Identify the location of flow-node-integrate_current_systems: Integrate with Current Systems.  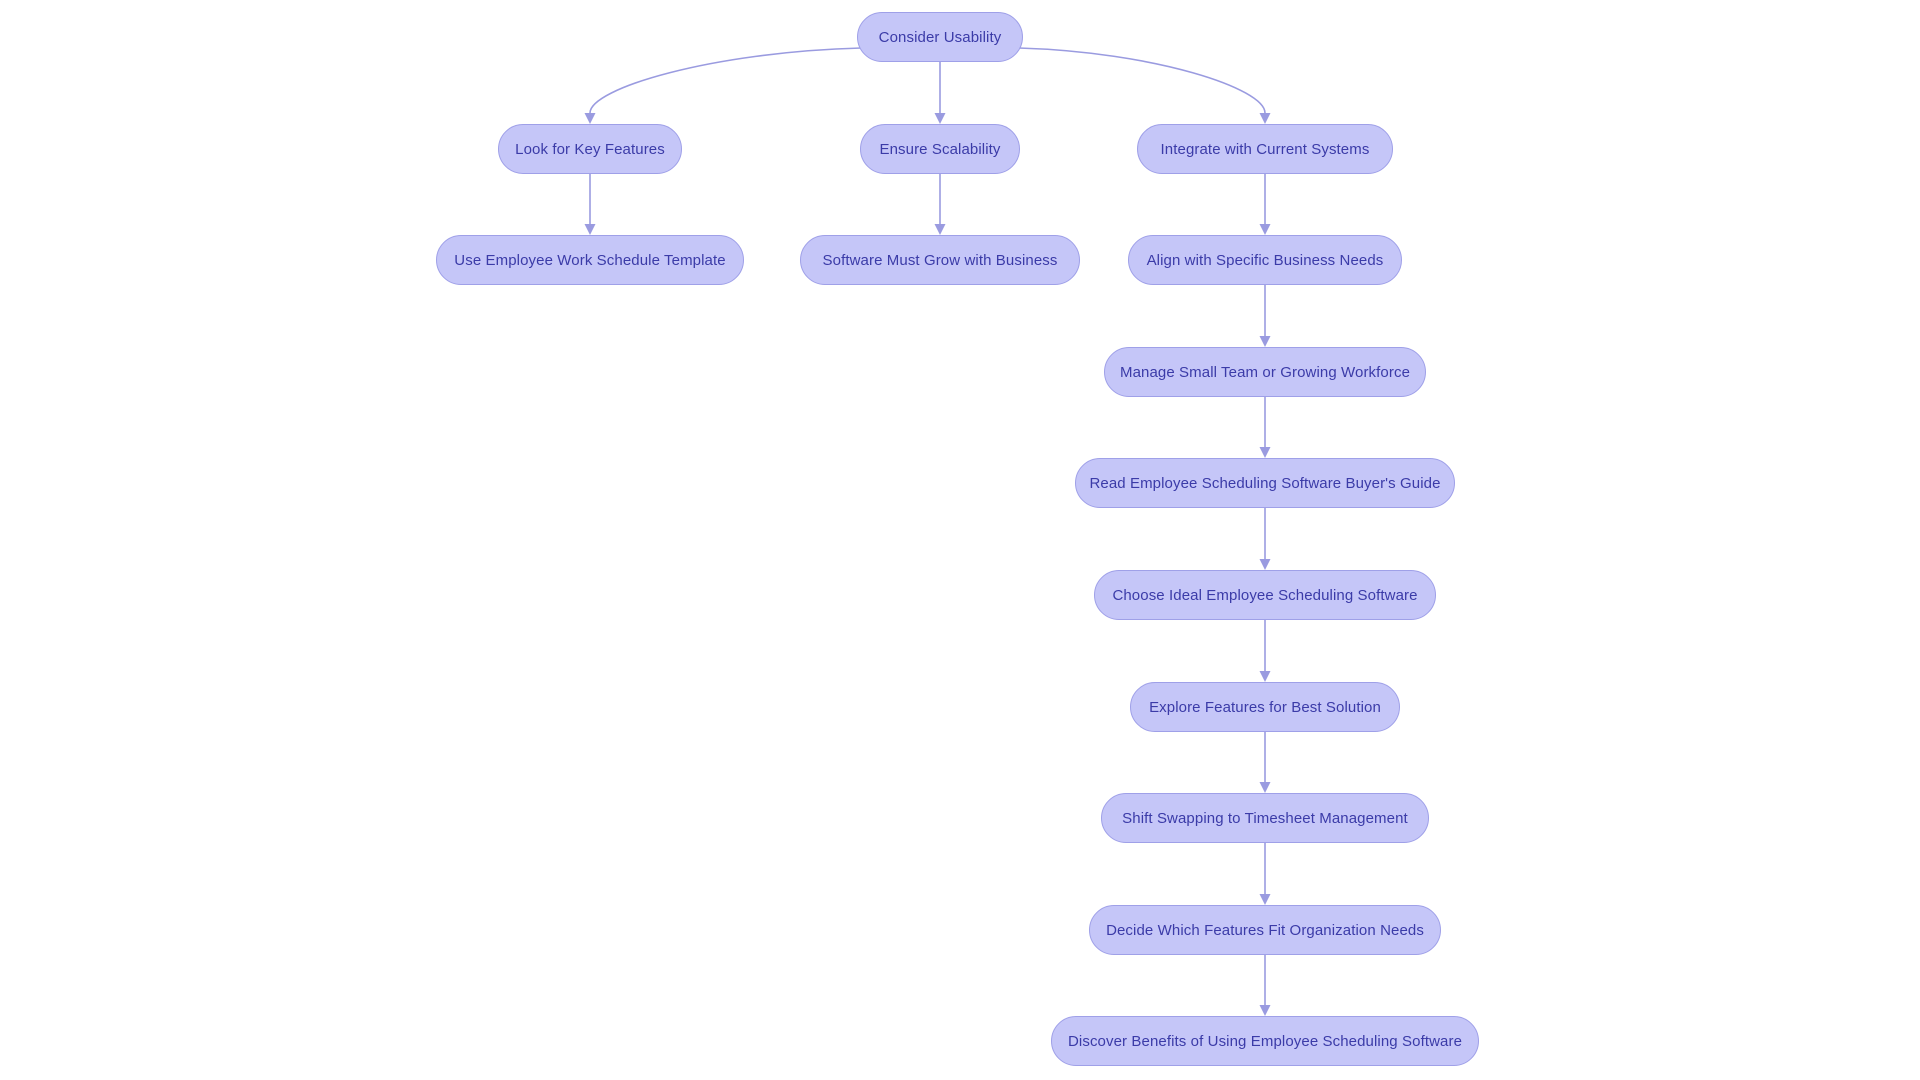
(1265, 149).